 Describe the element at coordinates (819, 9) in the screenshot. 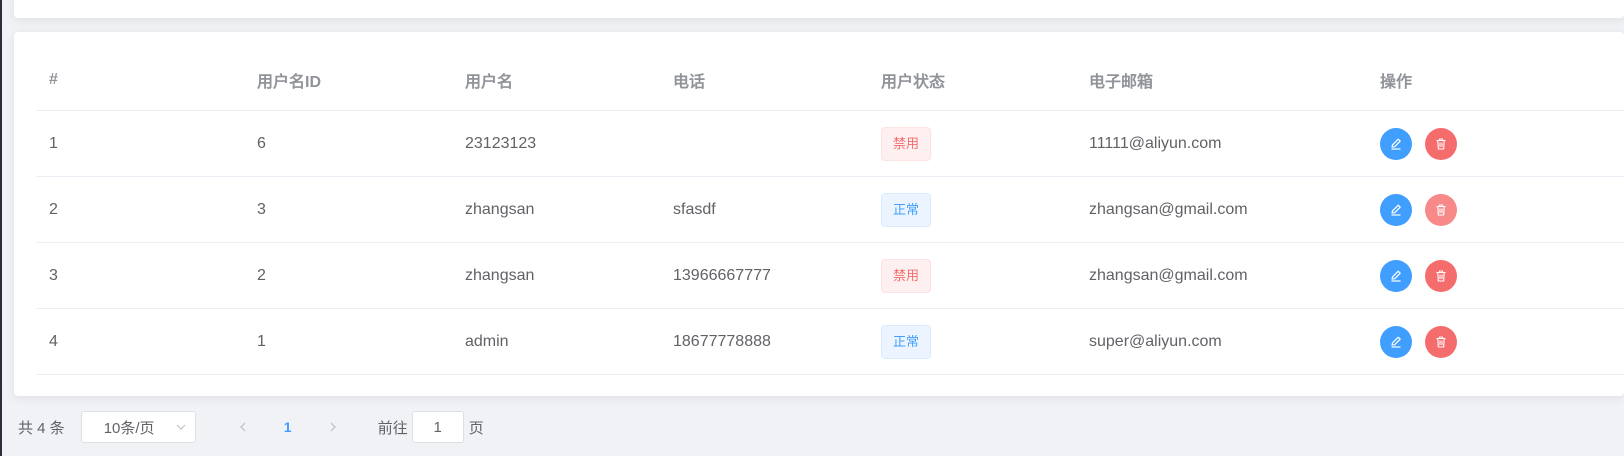

I see `search-card` at that location.